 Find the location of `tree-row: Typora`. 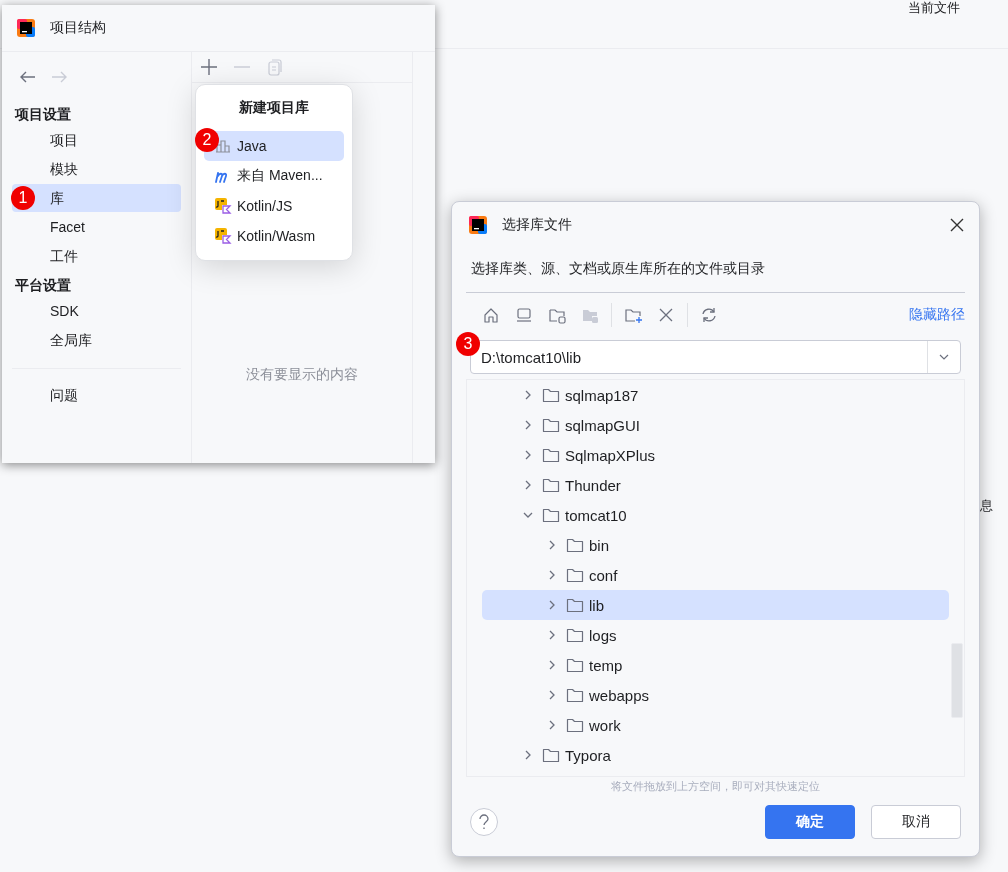

tree-row: Typora is located at coordinates (715, 755).